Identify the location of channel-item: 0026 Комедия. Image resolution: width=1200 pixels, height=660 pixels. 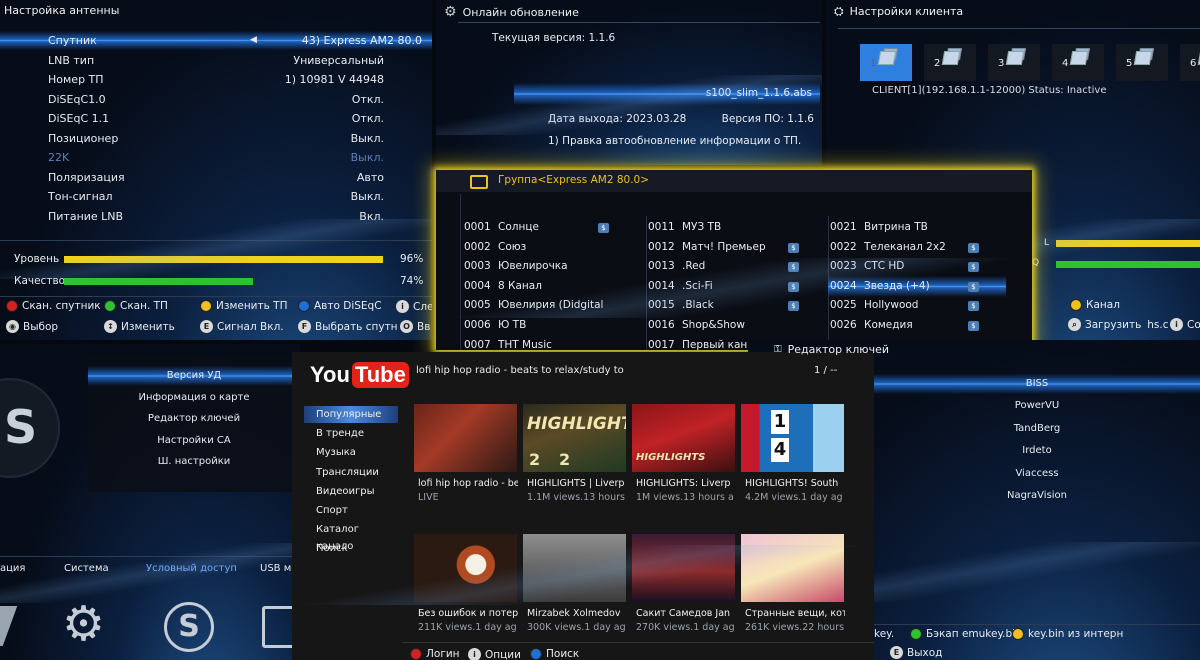
(871, 326).